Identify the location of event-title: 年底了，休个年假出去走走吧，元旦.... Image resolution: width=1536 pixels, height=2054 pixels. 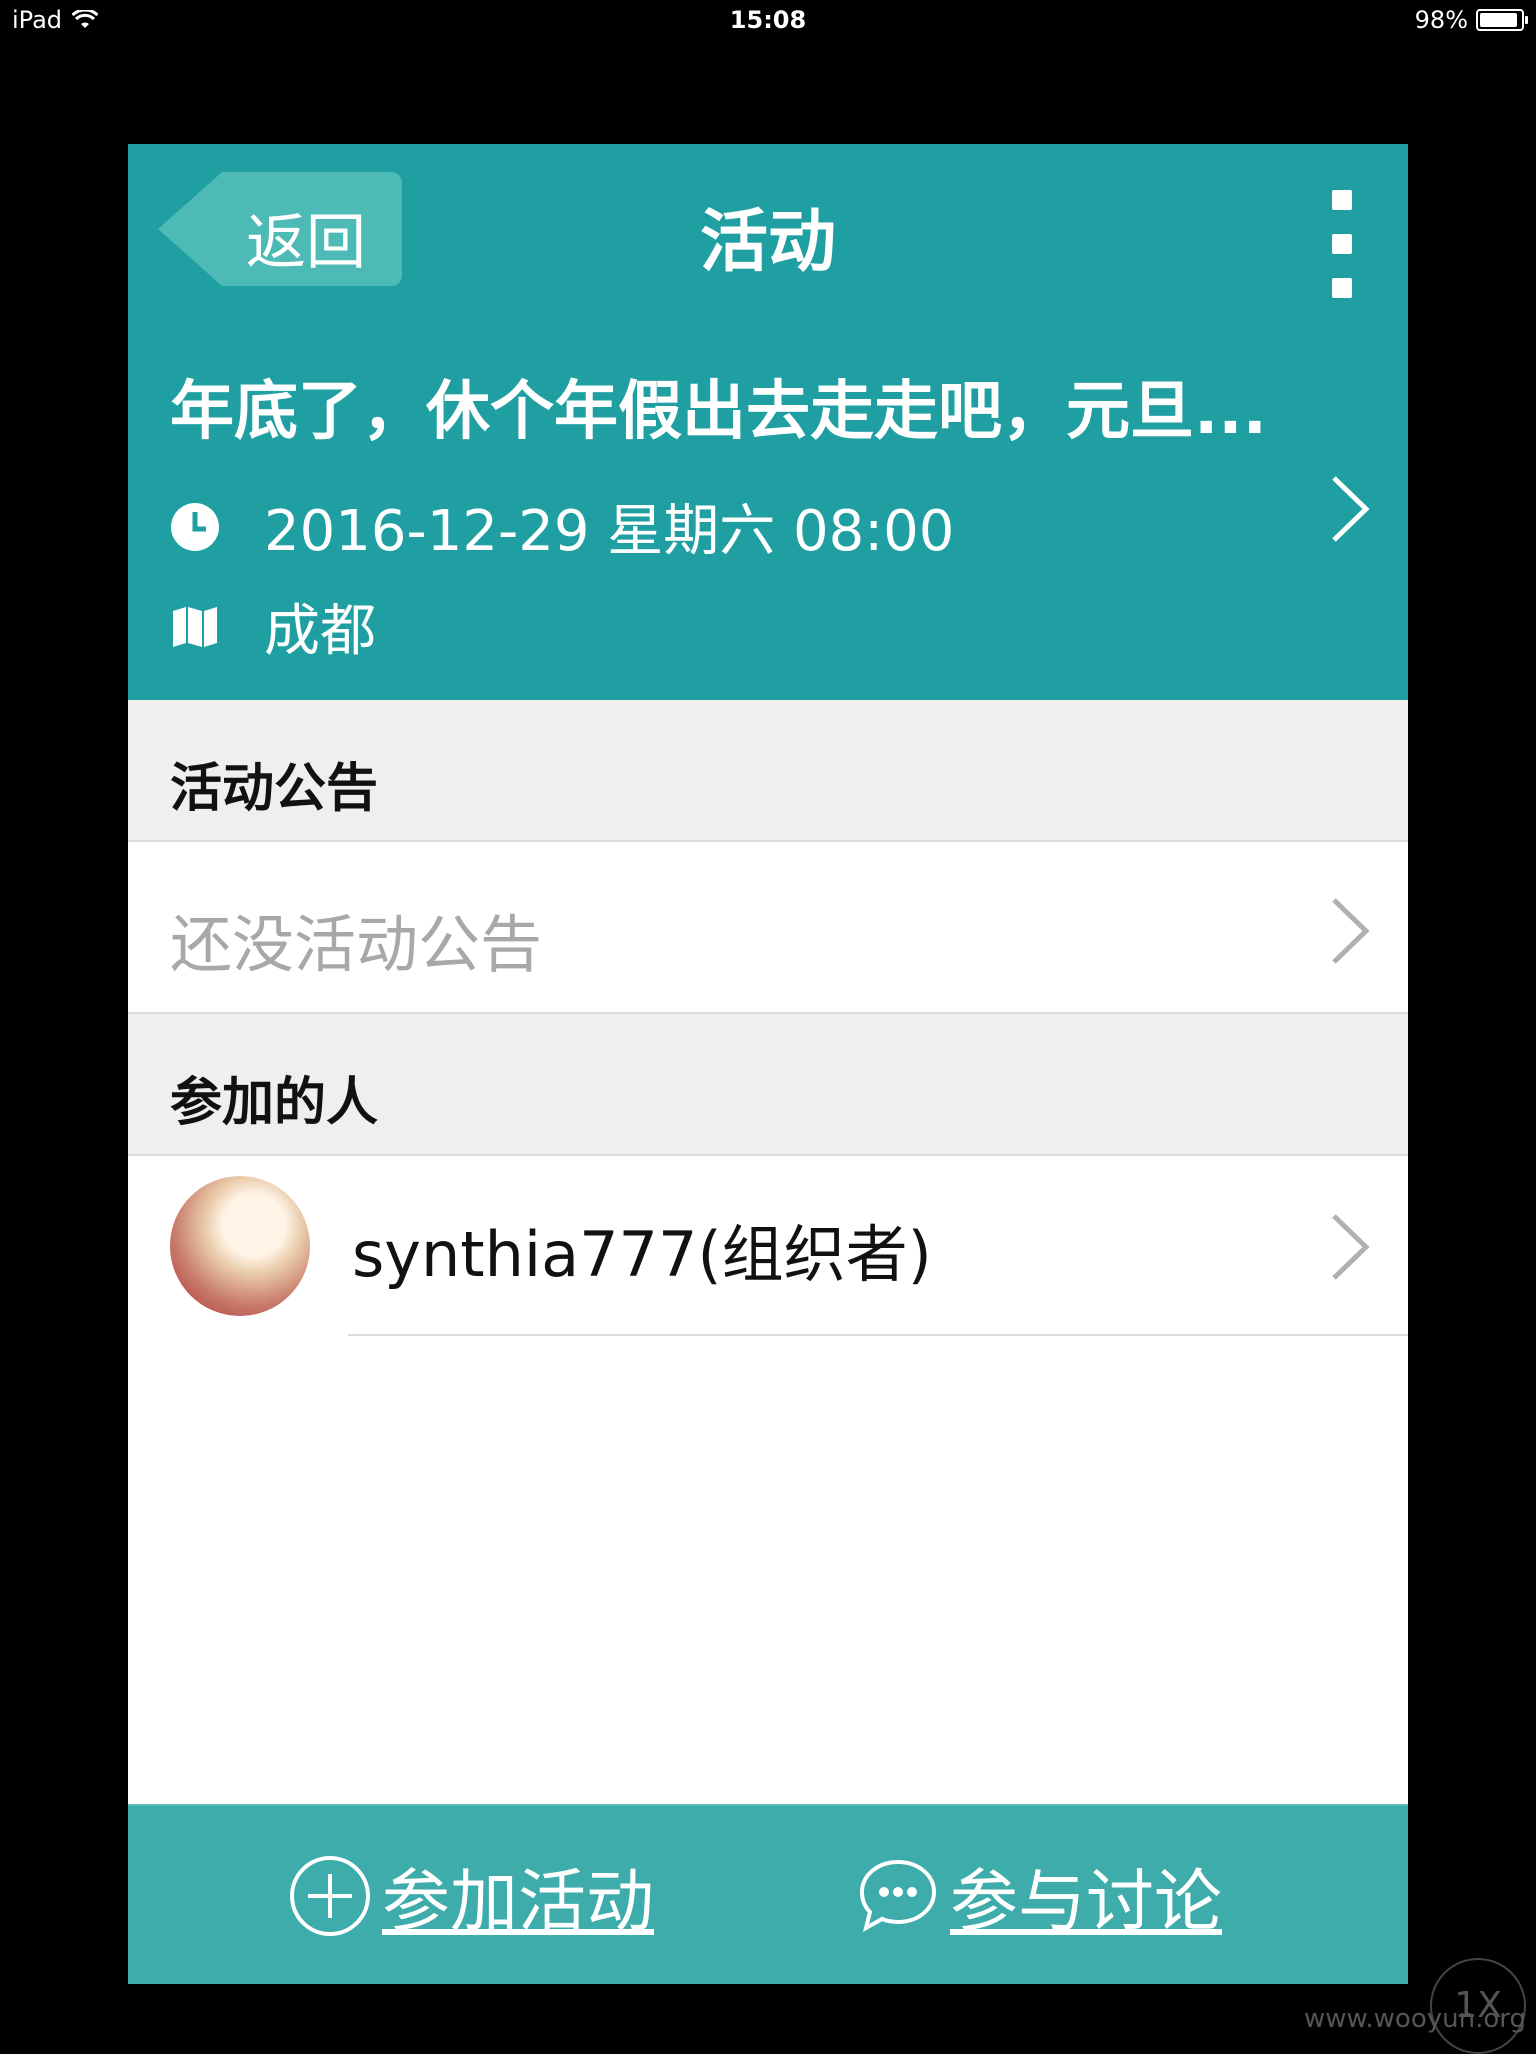
(718, 412).